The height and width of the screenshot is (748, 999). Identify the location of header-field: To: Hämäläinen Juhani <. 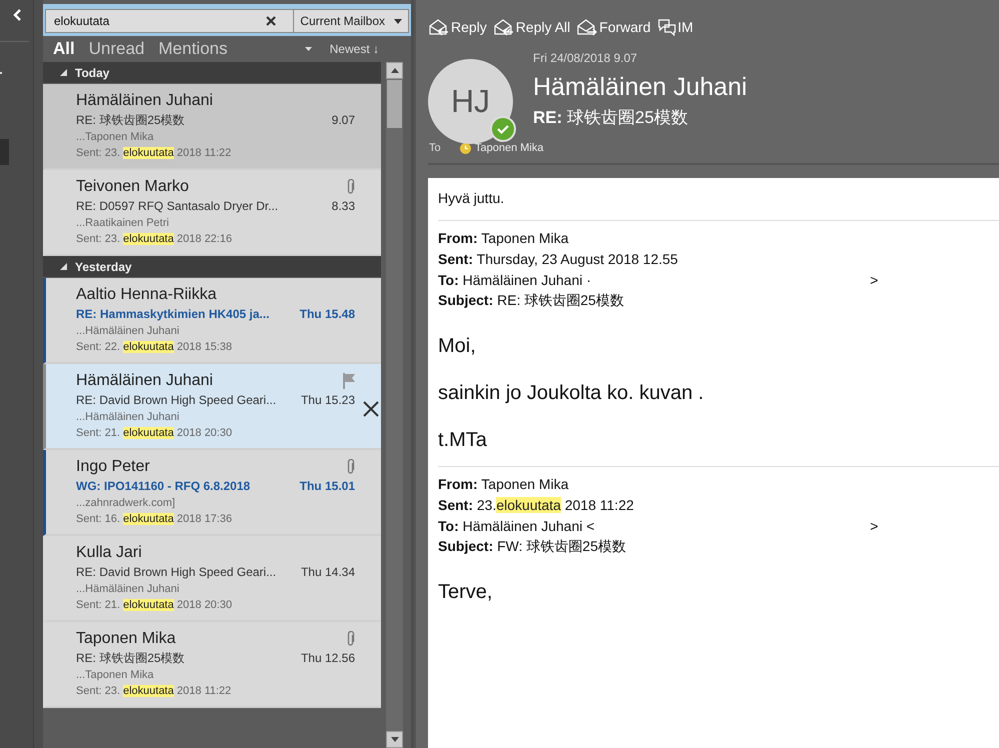
(654, 526).